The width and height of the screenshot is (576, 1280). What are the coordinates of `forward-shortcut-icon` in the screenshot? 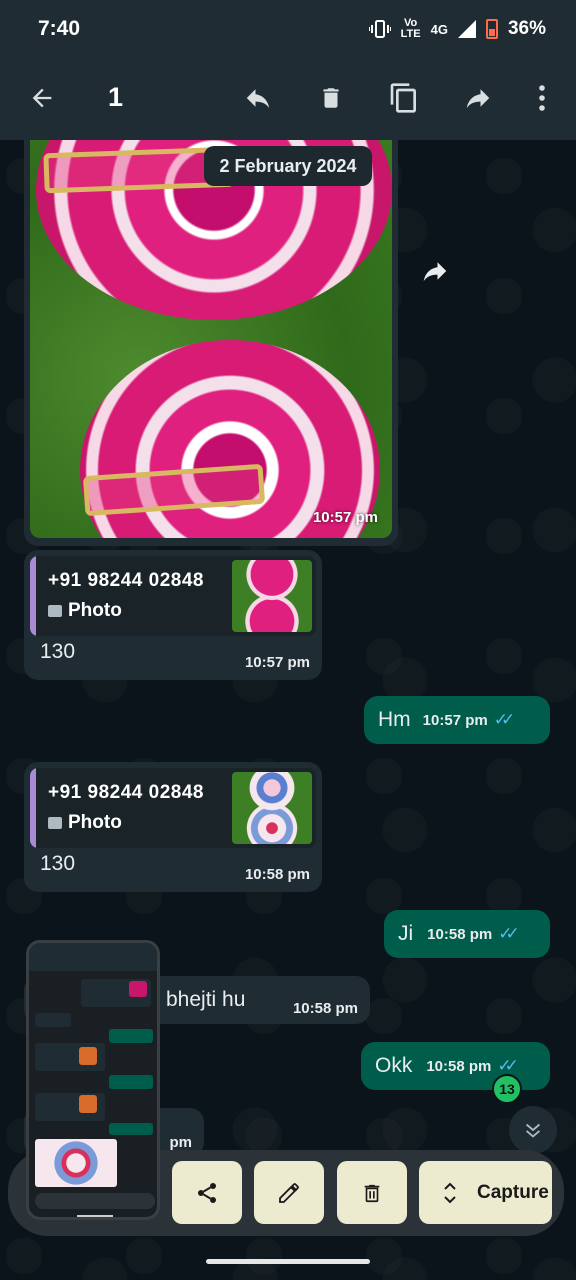 It's located at (435, 271).